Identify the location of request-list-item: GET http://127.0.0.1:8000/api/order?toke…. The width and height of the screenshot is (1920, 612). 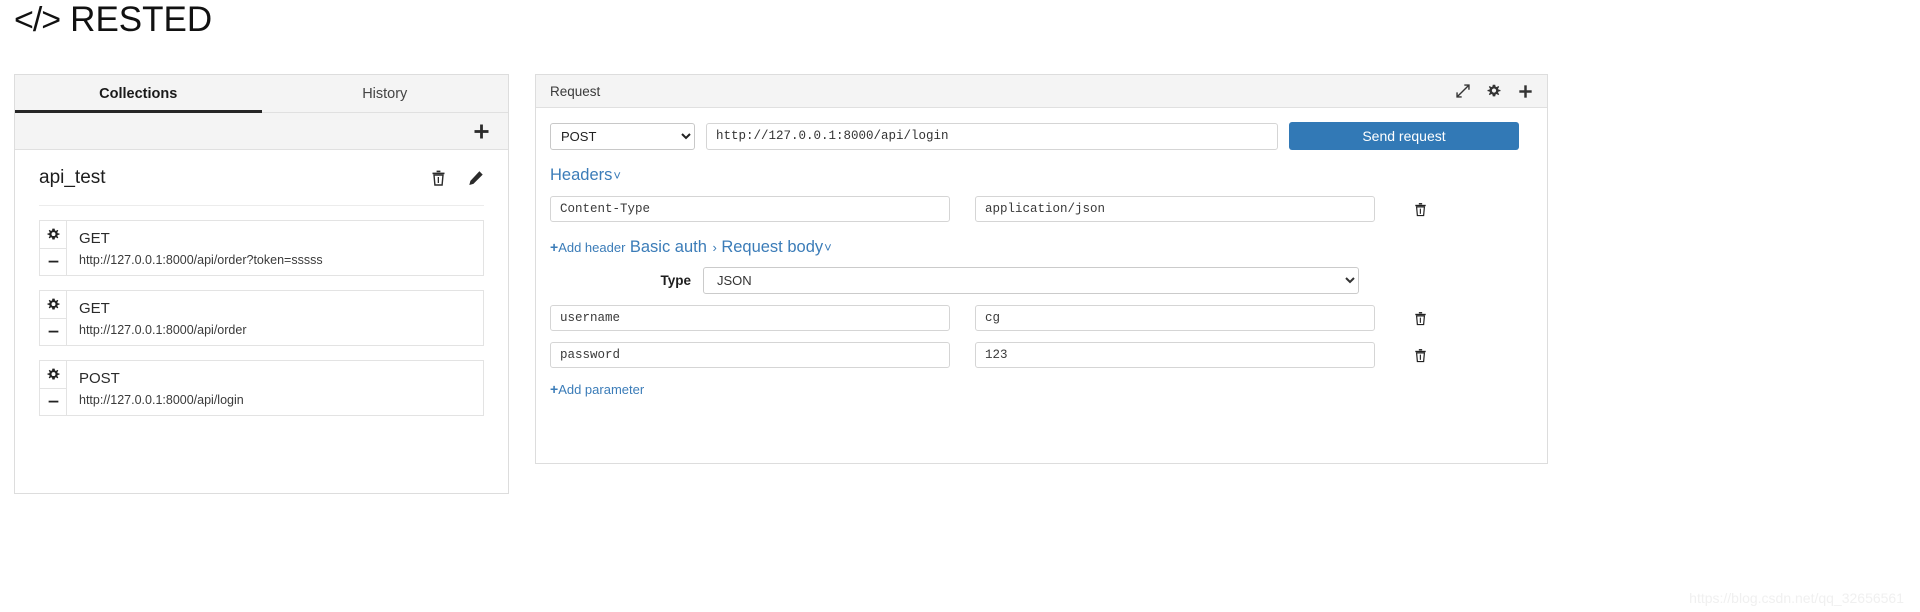
(261, 248).